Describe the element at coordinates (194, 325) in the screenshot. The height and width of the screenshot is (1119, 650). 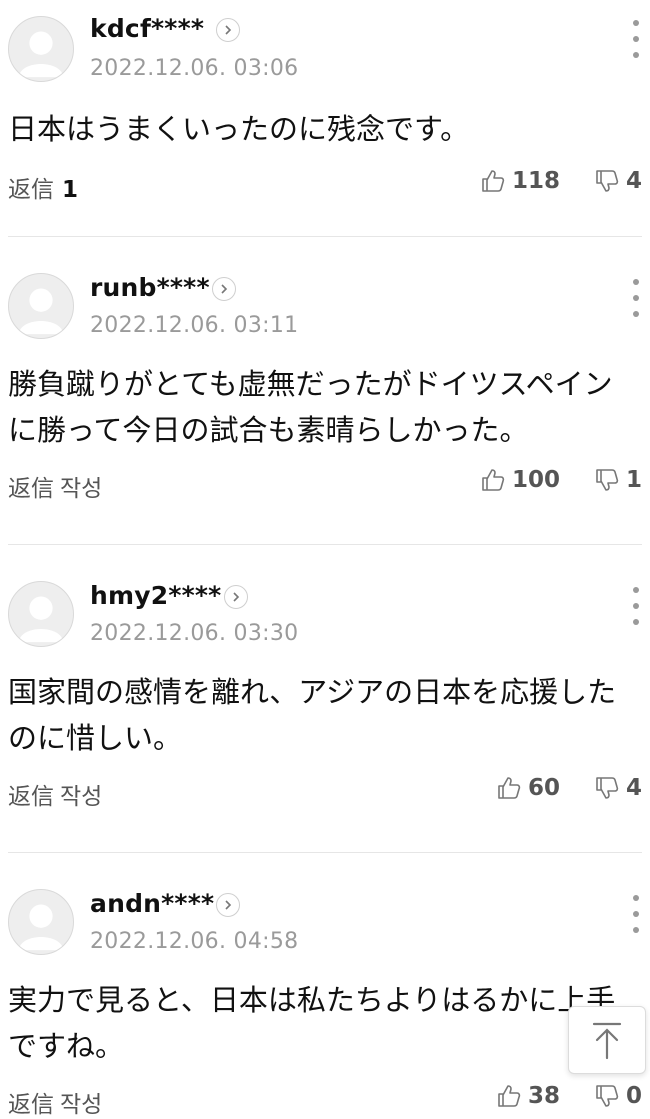
I see `comment-date: 2022.12.06. 03:11` at that location.